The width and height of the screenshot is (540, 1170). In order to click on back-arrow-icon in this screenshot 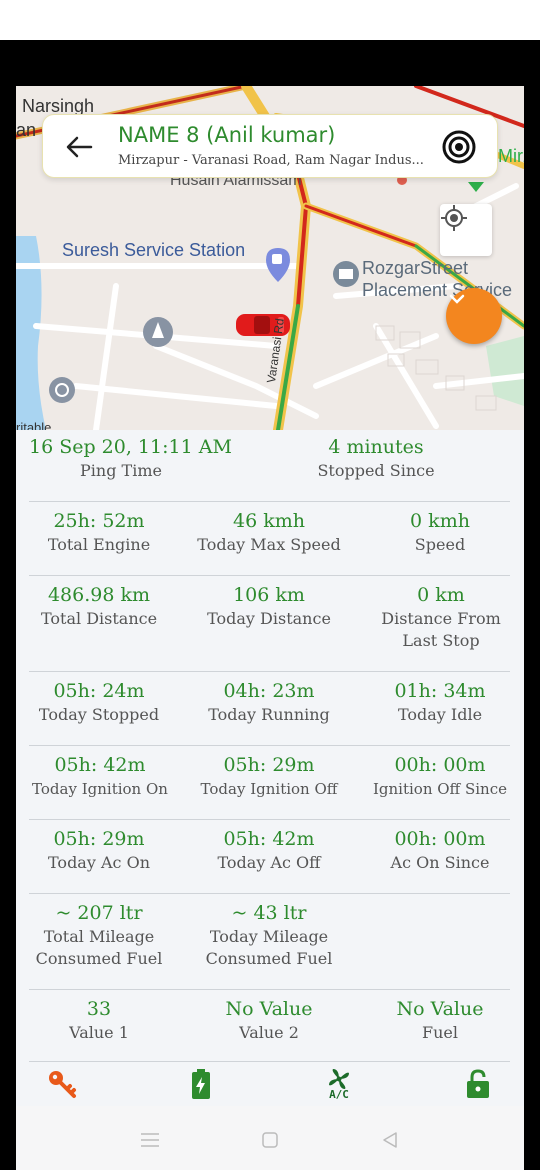, I will do `click(79, 147)`.